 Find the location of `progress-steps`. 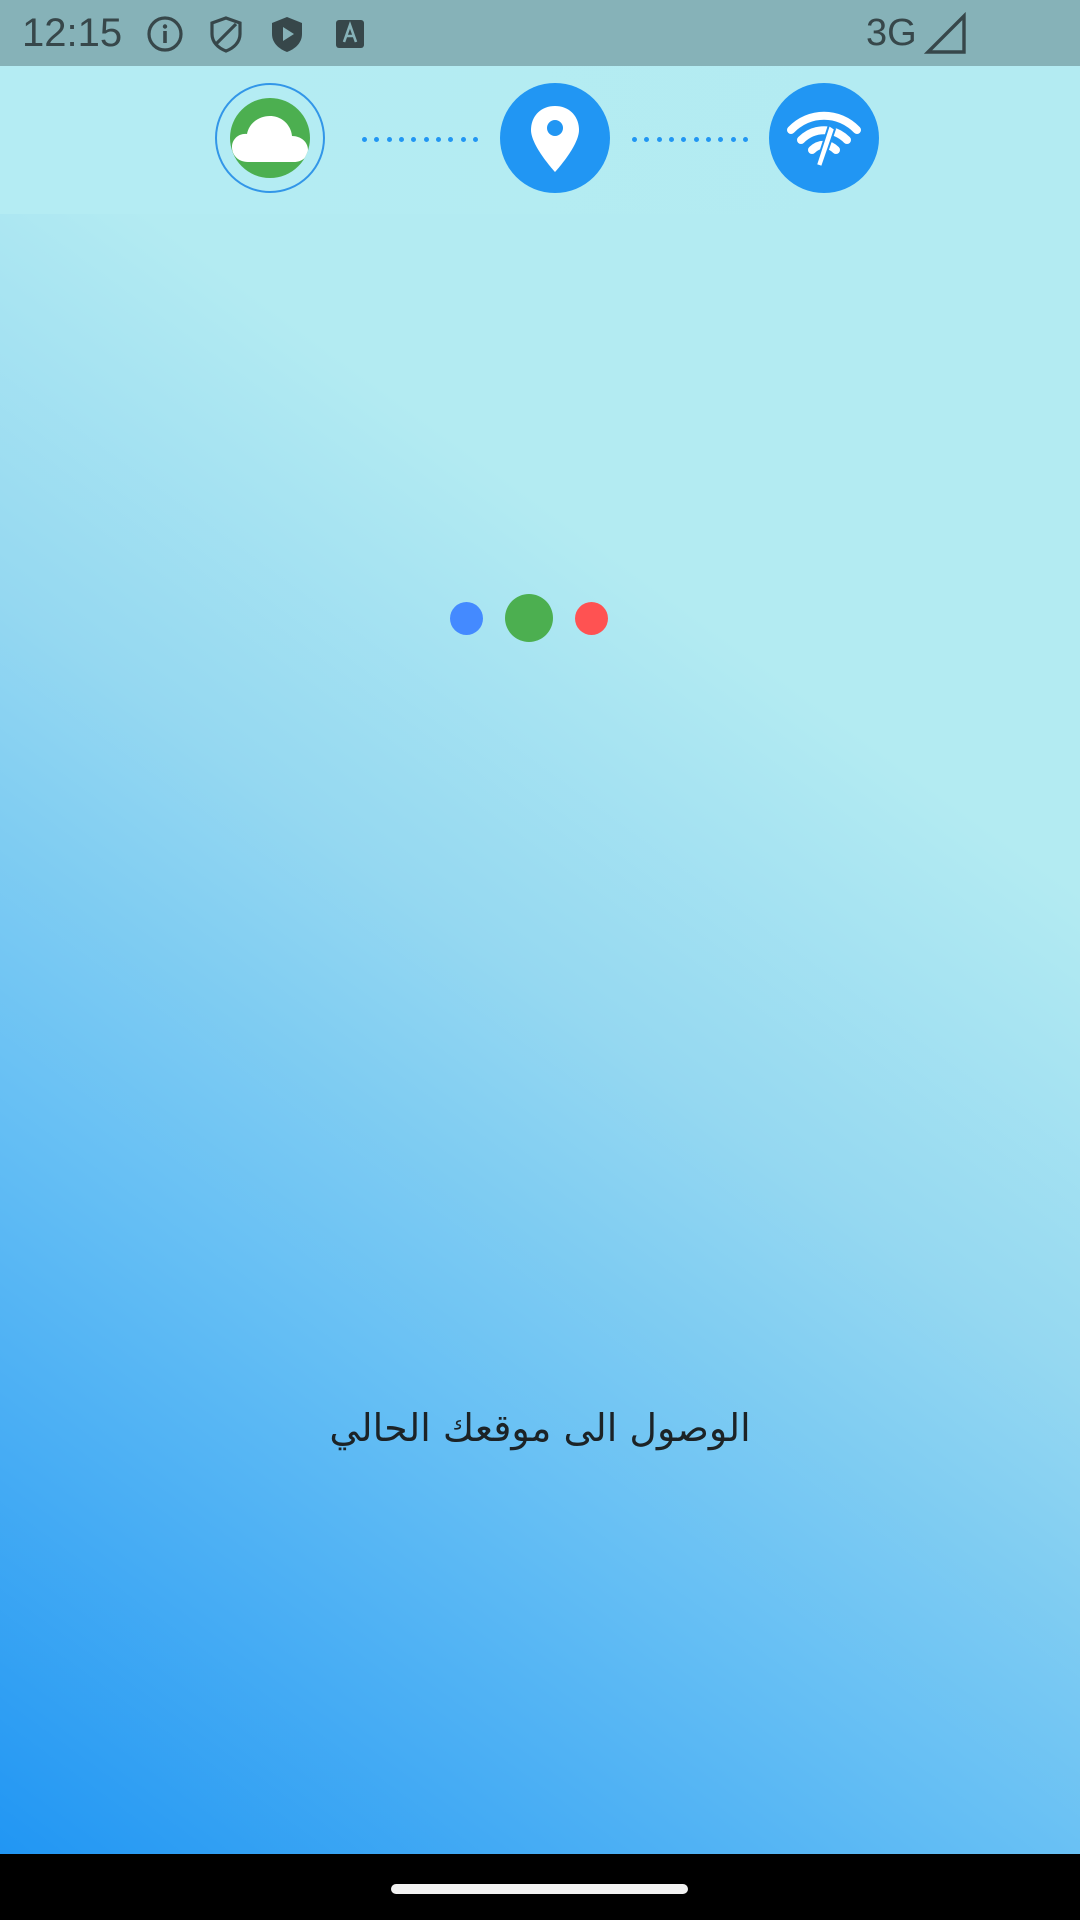

progress-steps is located at coordinates (540, 140).